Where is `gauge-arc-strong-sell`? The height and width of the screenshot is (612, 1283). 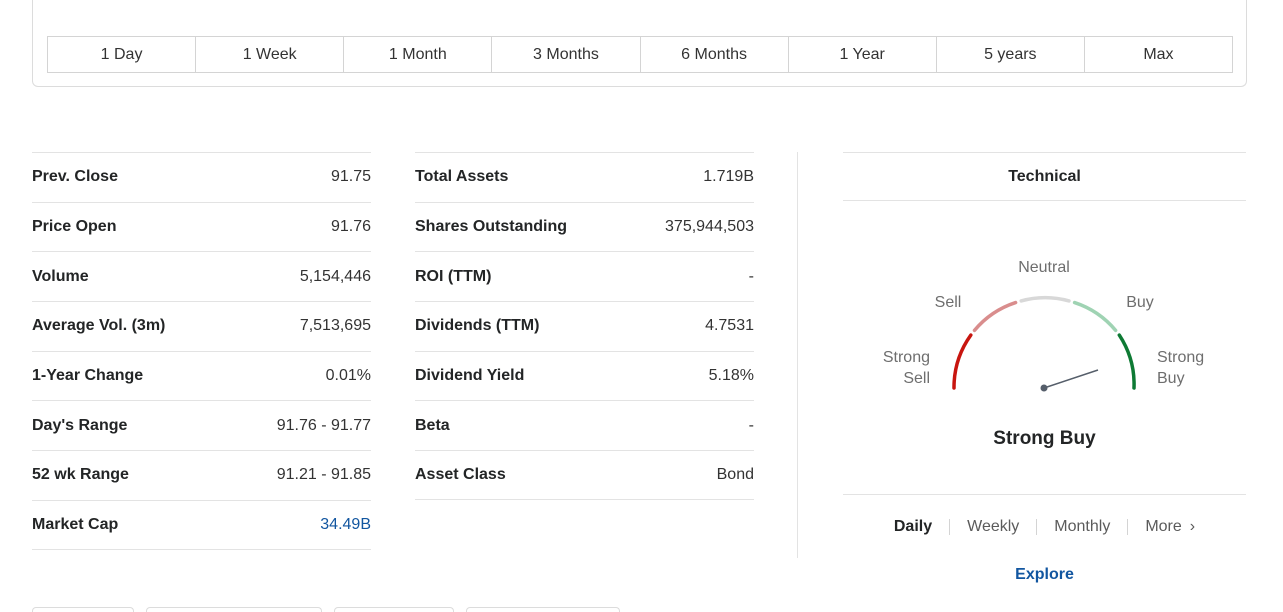
gauge-arc-strong-sell is located at coordinates (962, 361).